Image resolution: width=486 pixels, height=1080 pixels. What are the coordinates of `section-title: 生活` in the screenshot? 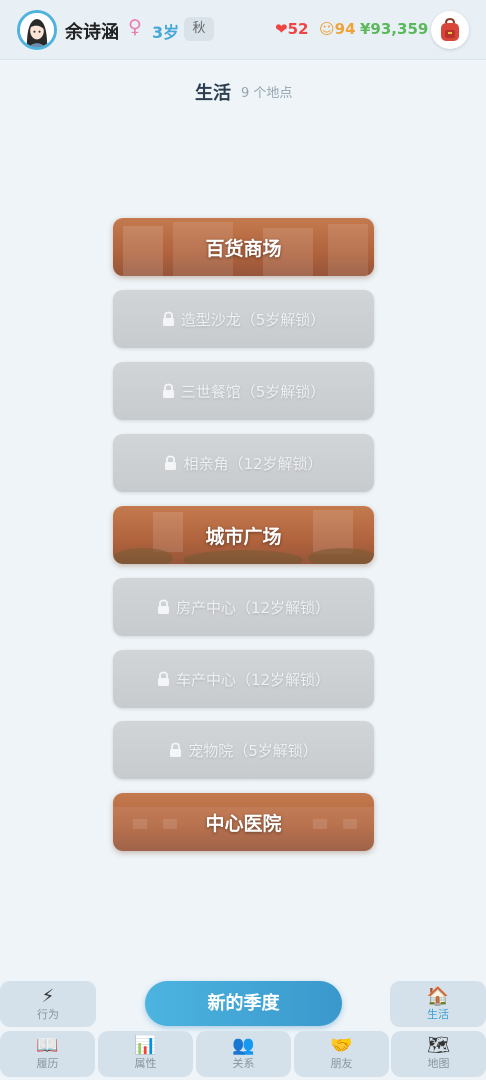 It's located at (213, 93).